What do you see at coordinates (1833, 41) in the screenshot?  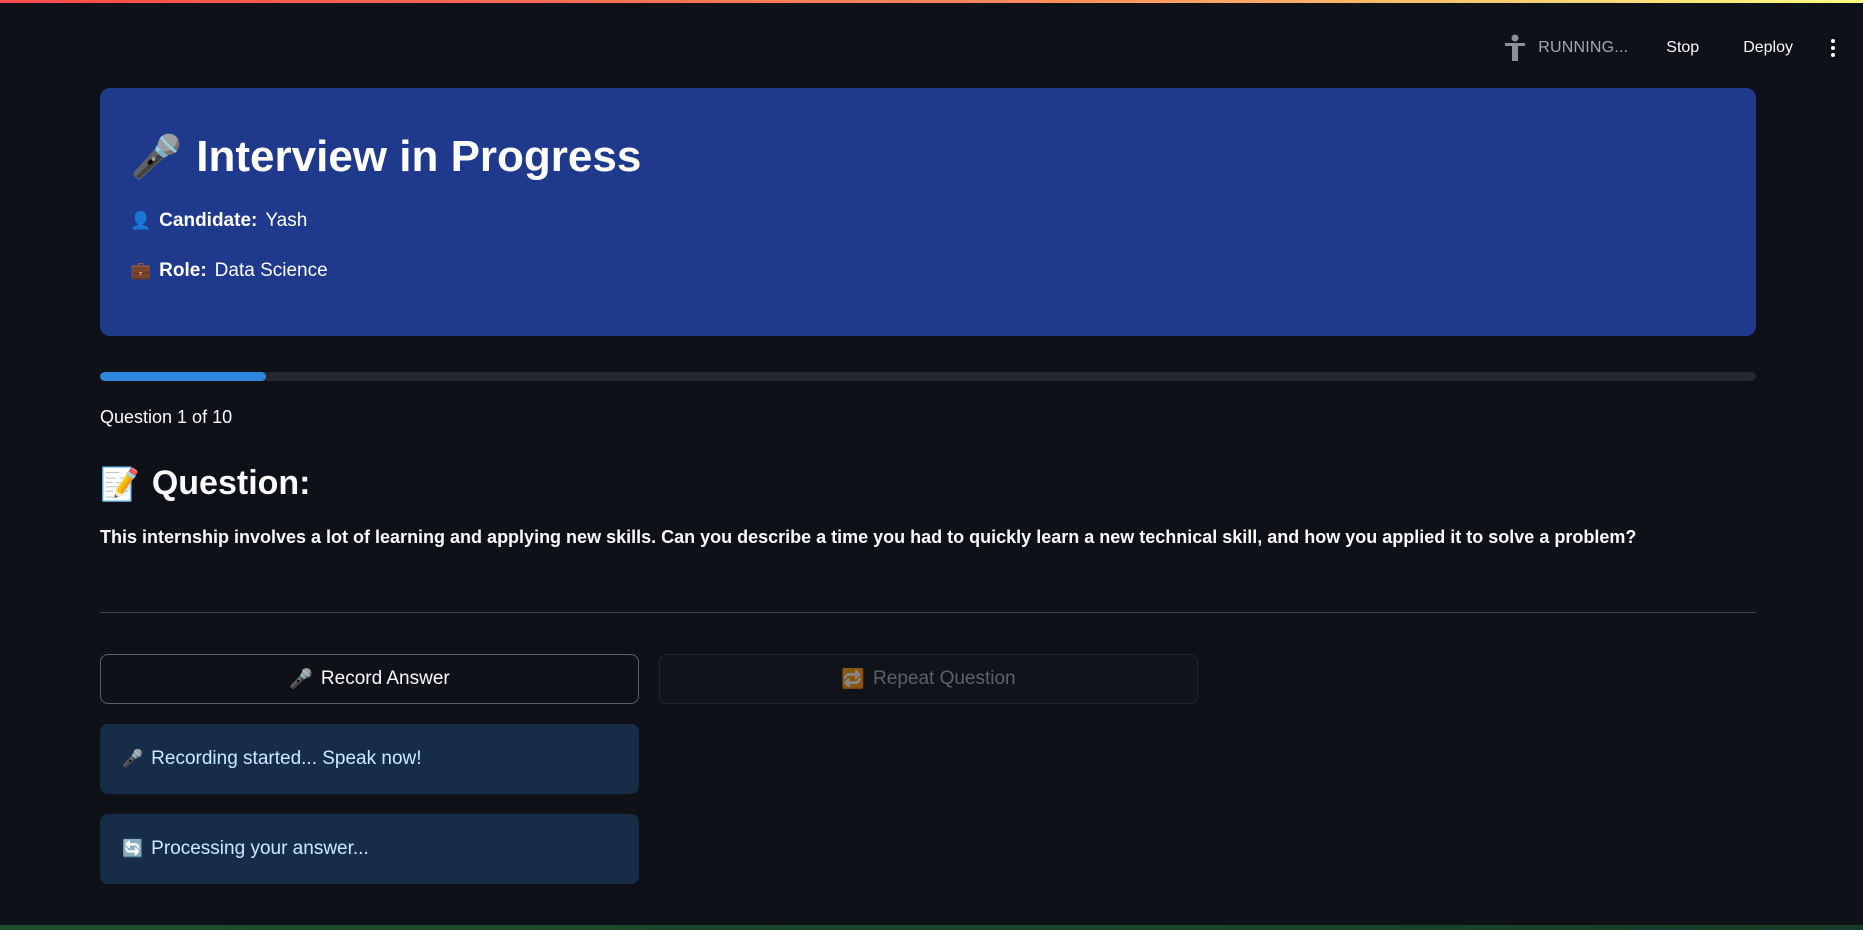 I see `vertical-dots-icon` at bounding box center [1833, 41].